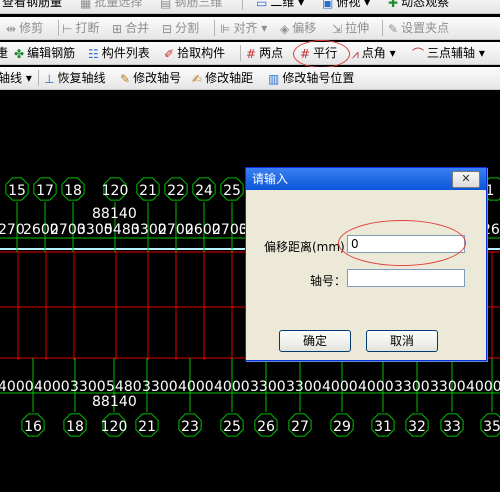 The width and height of the screenshot is (500, 492). What do you see at coordinates (342, 427) in the screenshot?
I see `axis-number-text: 29` at bounding box center [342, 427].